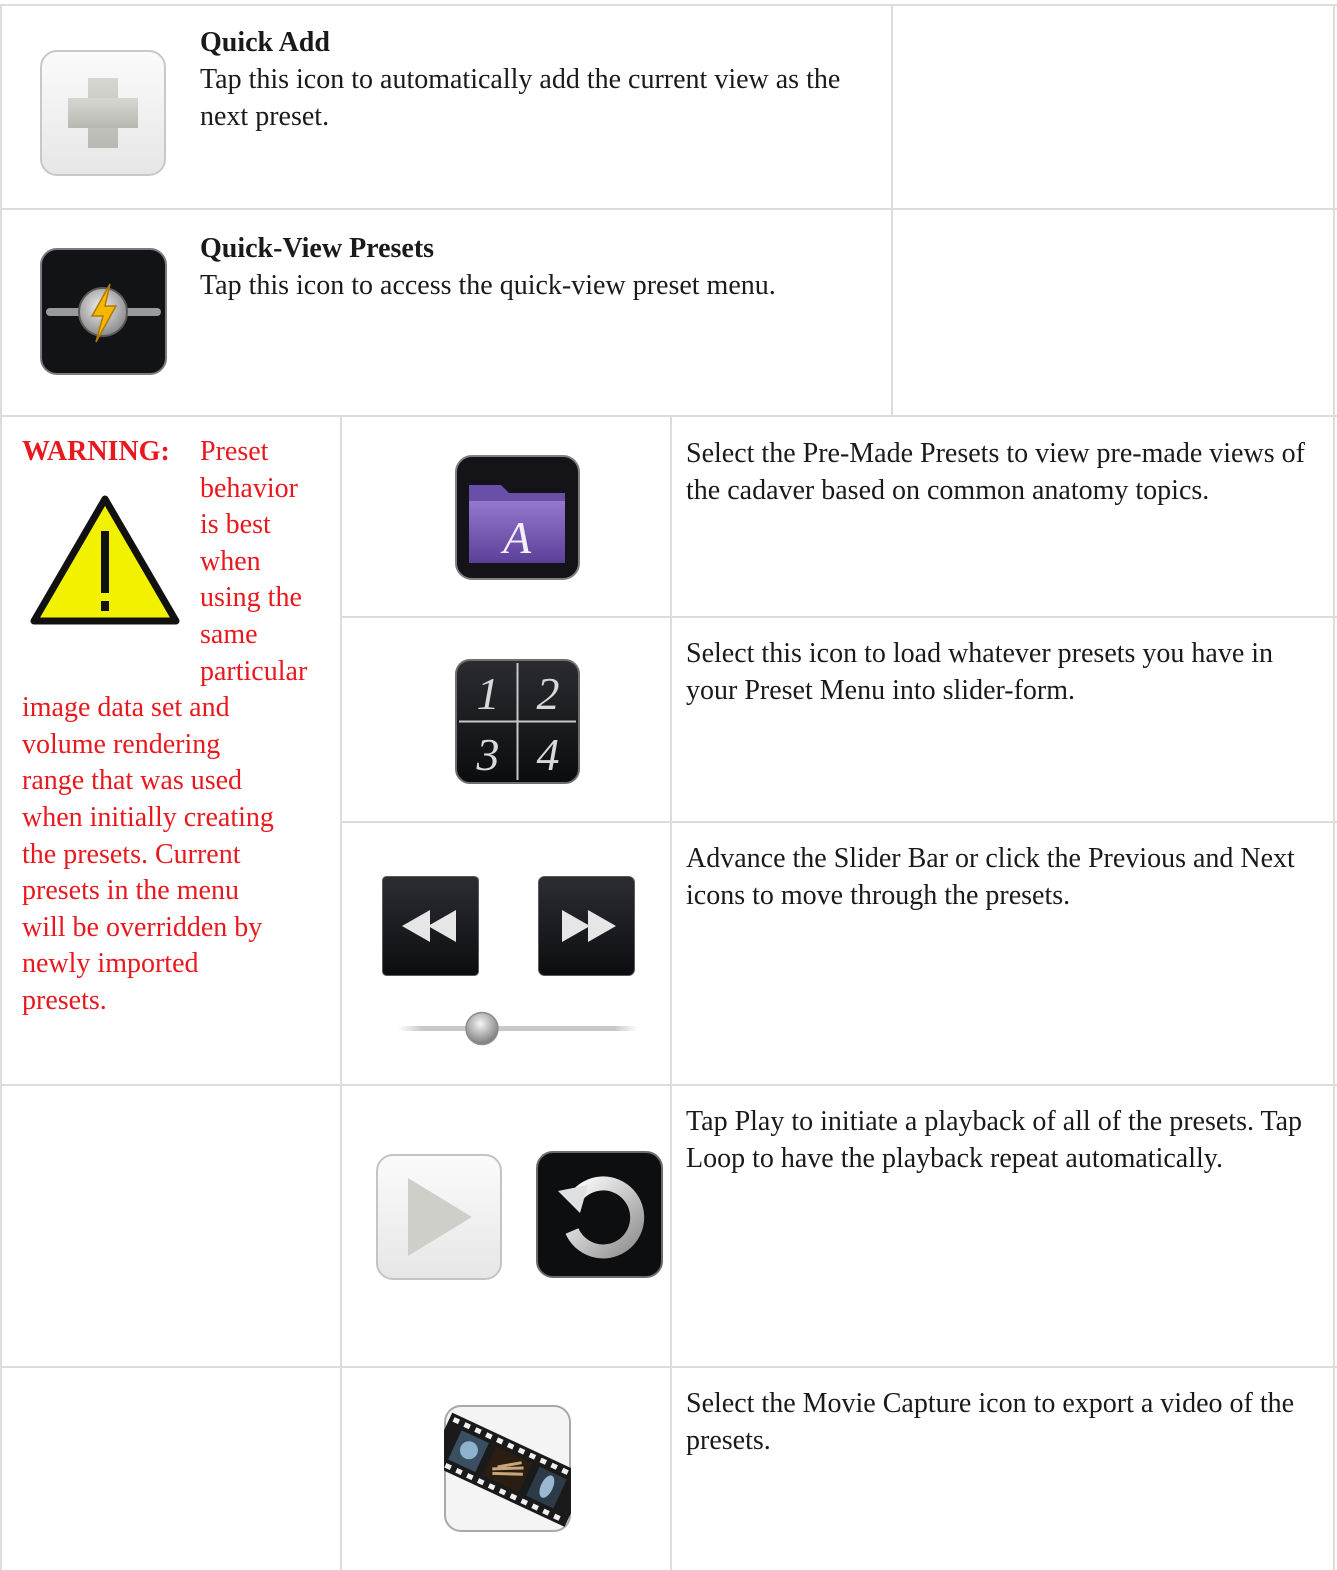 The width and height of the screenshot is (1337, 1570). Describe the element at coordinates (548, 754) in the screenshot. I see `grid-digit: 4` at that location.